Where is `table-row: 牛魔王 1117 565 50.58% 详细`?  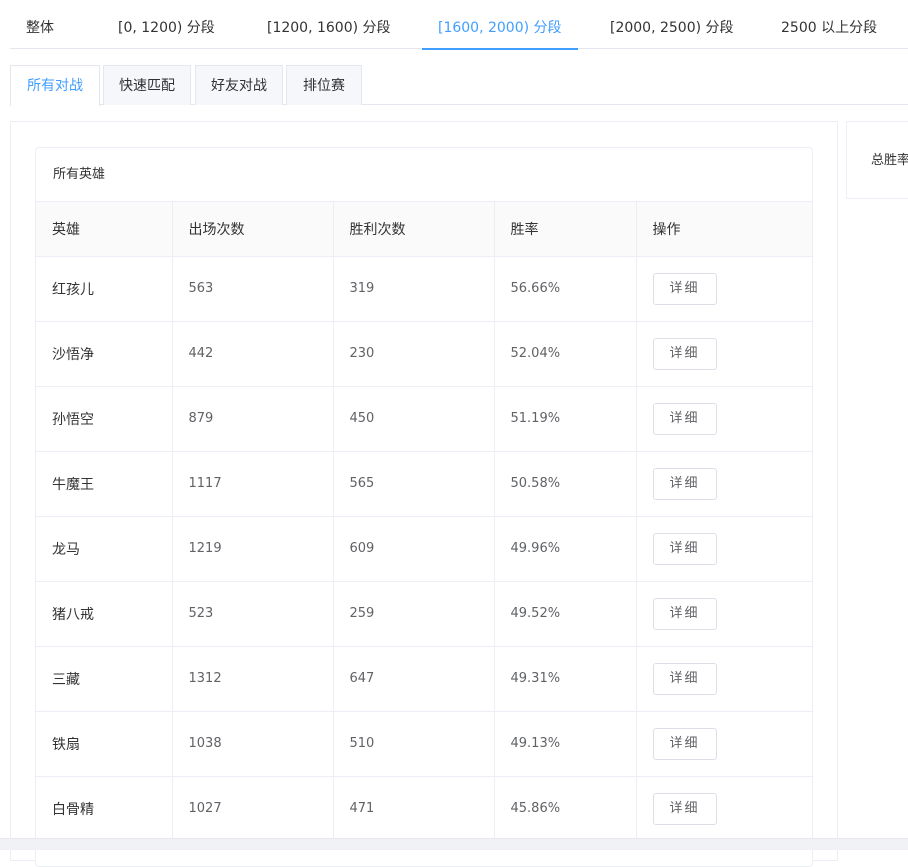
table-row: 牛魔王 1117 565 50.58% 详细 is located at coordinates (424, 484).